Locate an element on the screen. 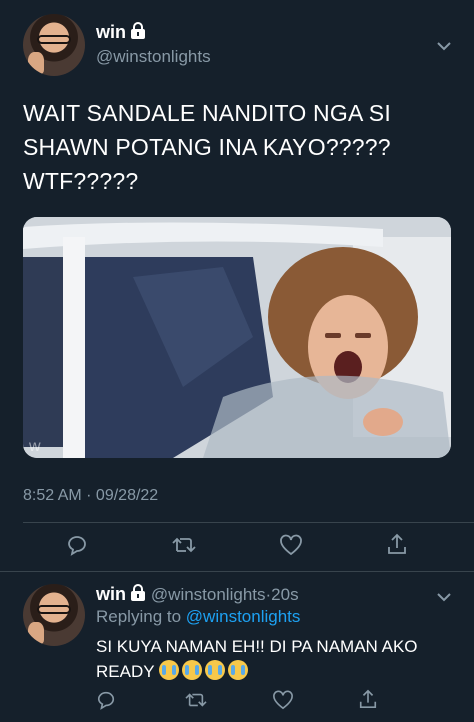  media-watermark: w is located at coordinates (35, 446).